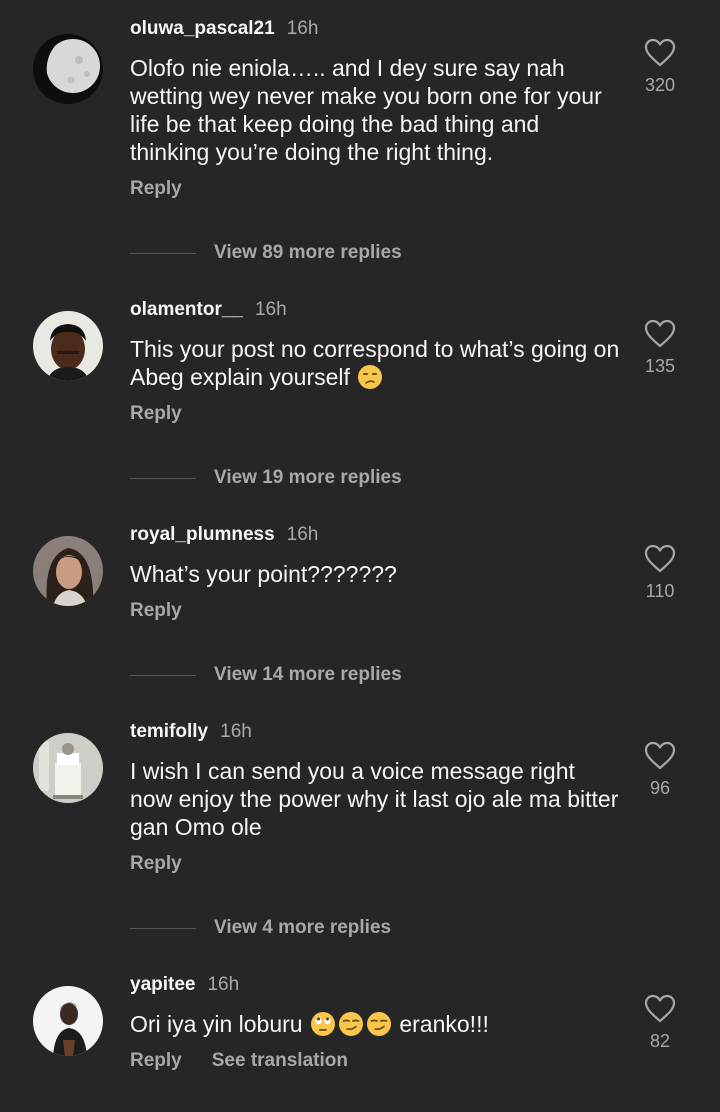 The width and height of the screenshot is (720, 1112). What do you see at coordinates (308, 477) in the screenshot?
I see `view-replies-label: View 19 more replies` at bounding box center [308, 477].